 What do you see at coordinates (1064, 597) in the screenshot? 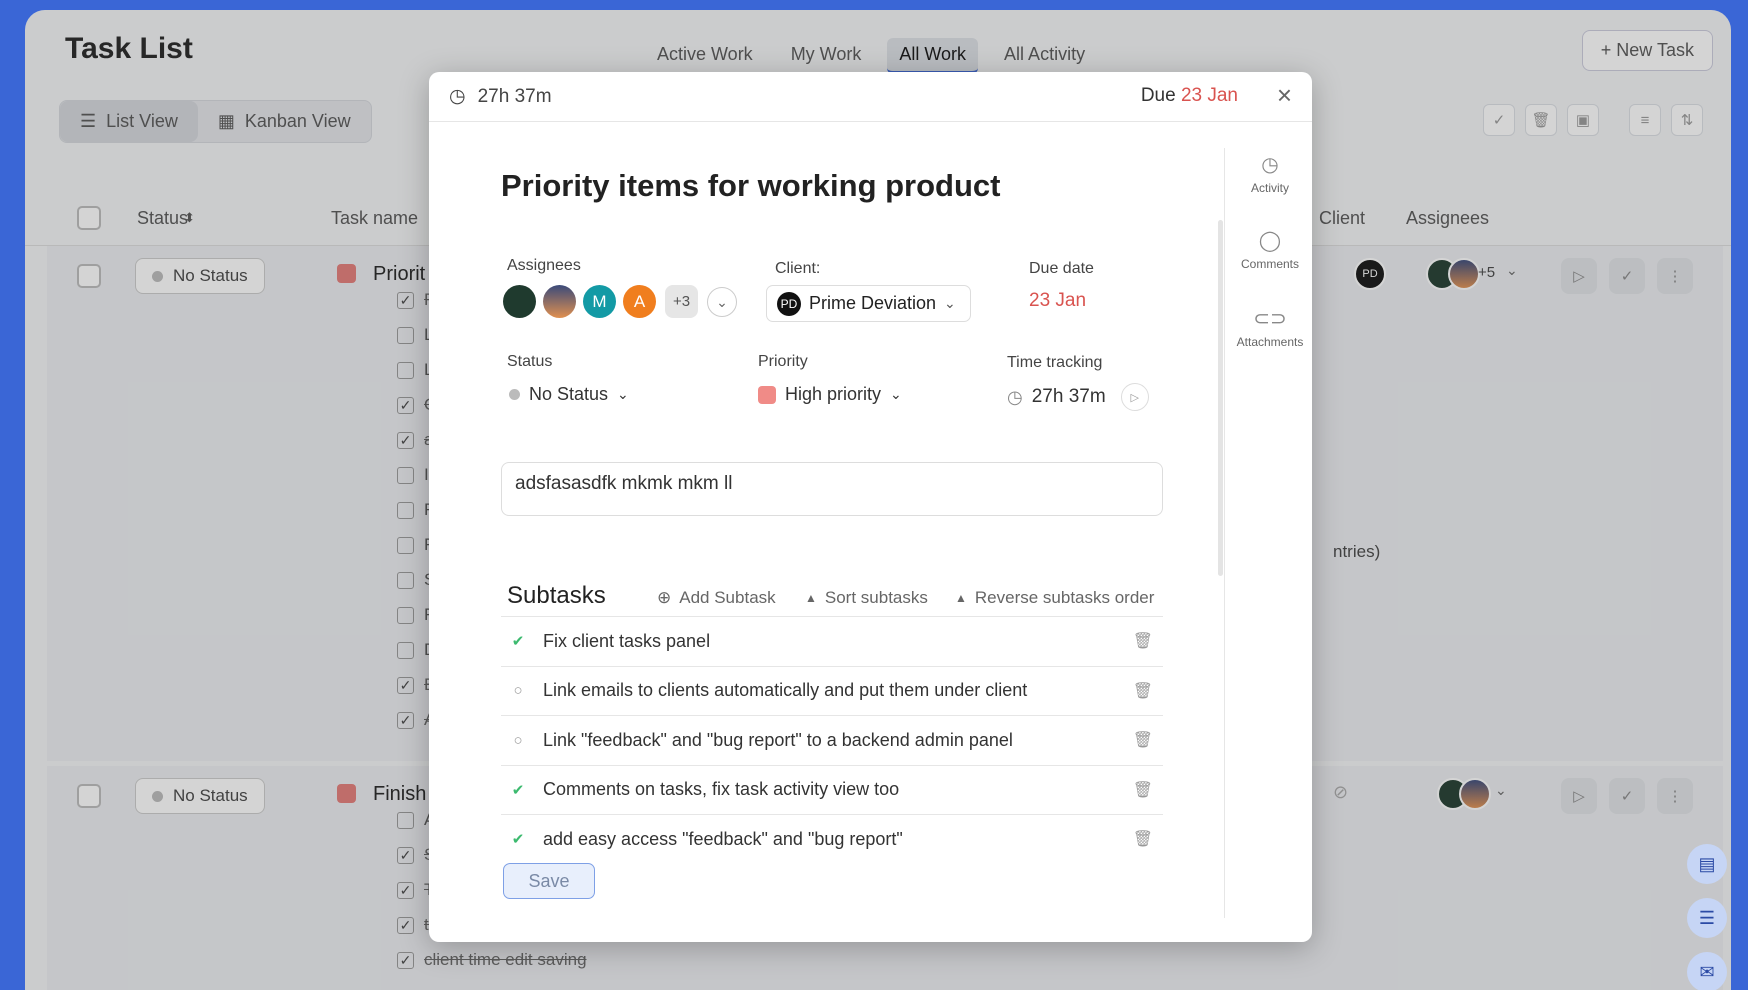
I see `reverse-subtasks-label: Reverse subtasks order` at bounding box center [1064, 597].